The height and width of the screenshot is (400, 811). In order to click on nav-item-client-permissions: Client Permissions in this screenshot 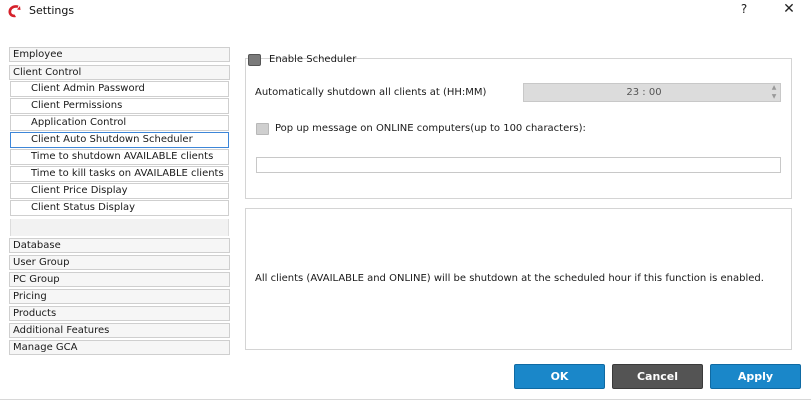, I will do `click(119, 106)`.